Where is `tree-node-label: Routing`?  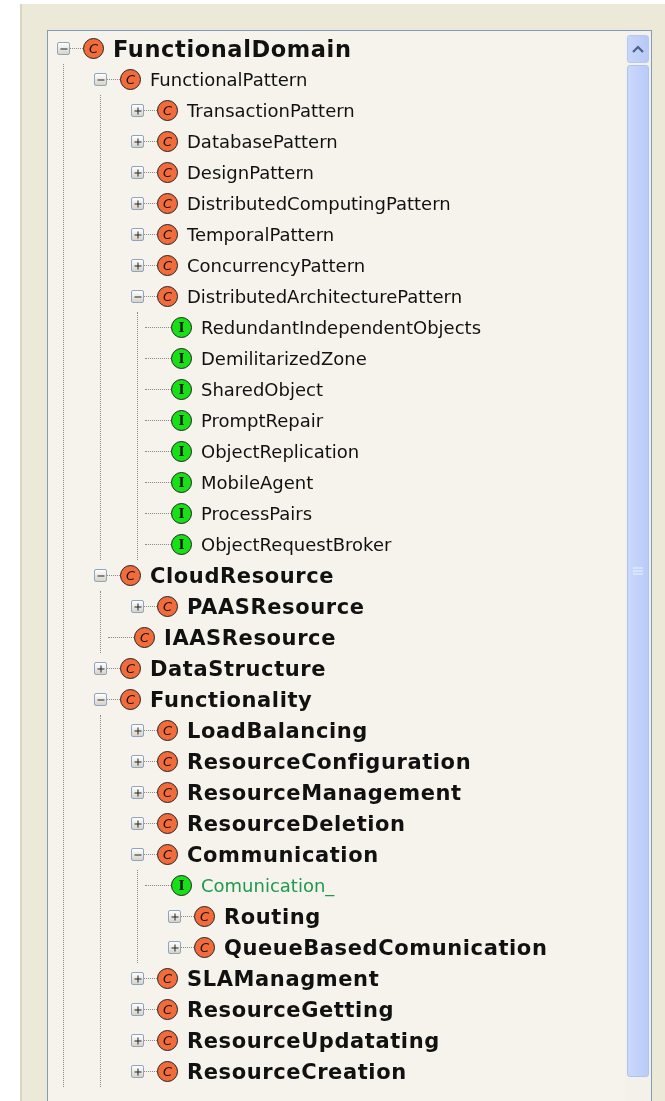
tree-node-label: Routing is located at coordinates (272, 916).